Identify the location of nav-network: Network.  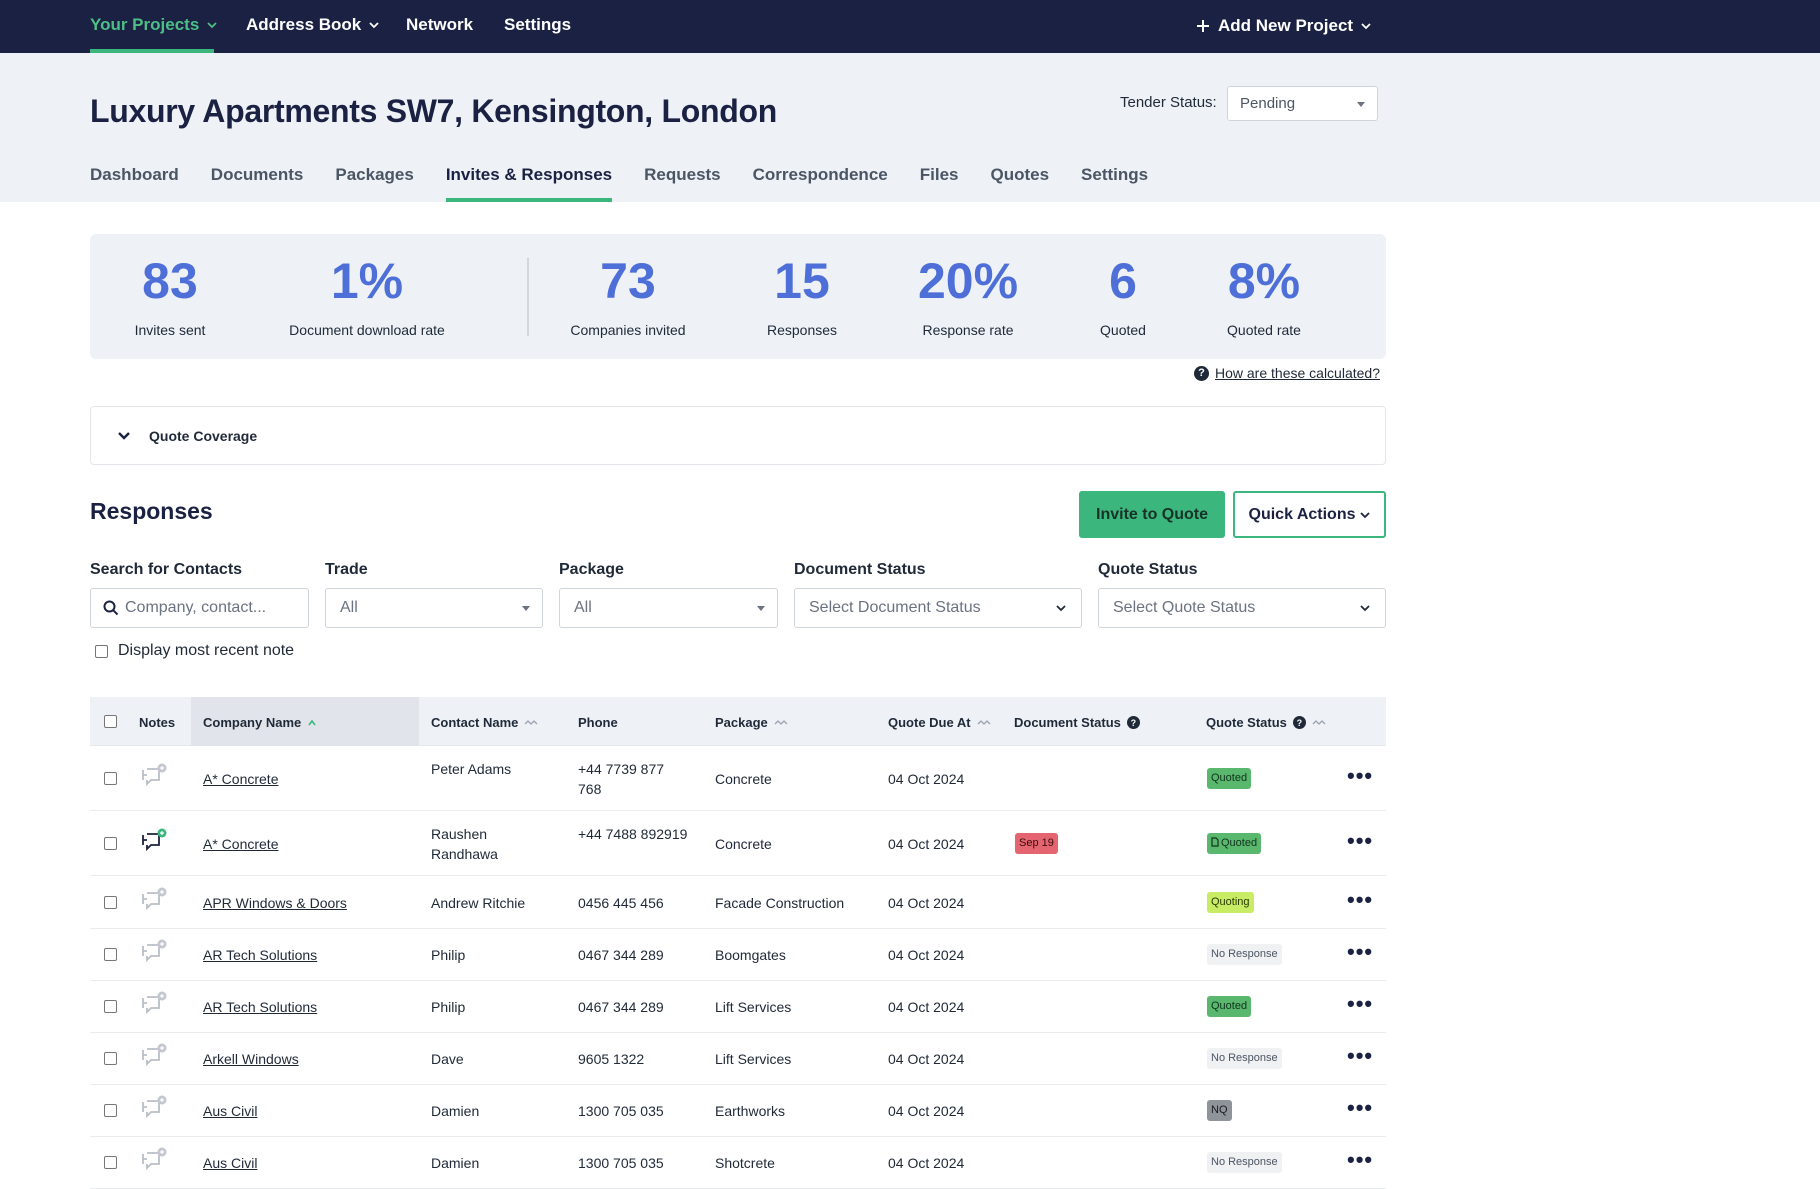
(439, 25).